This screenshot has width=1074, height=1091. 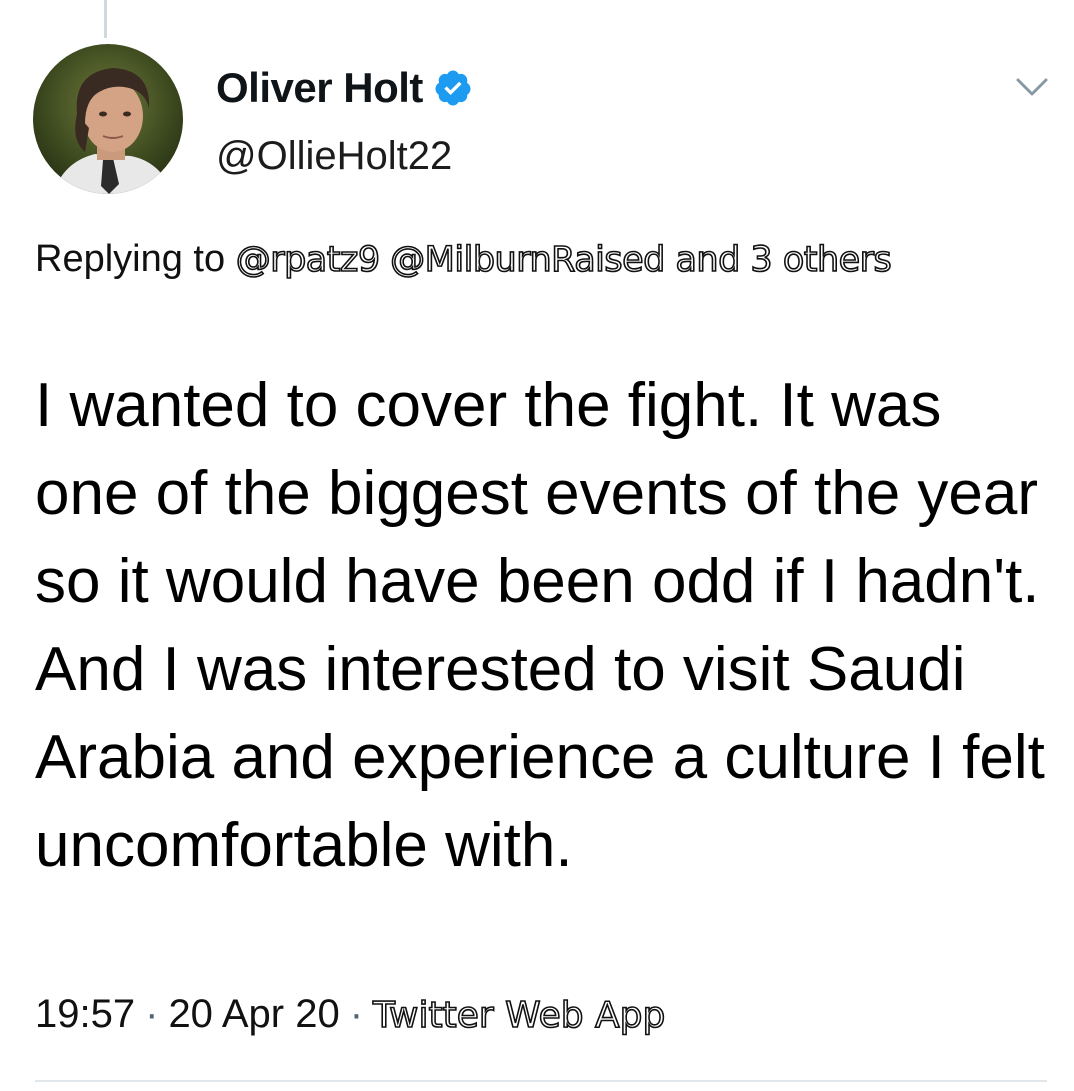 I want to click on chevron-down-icon, so click(x=1032, y=88).